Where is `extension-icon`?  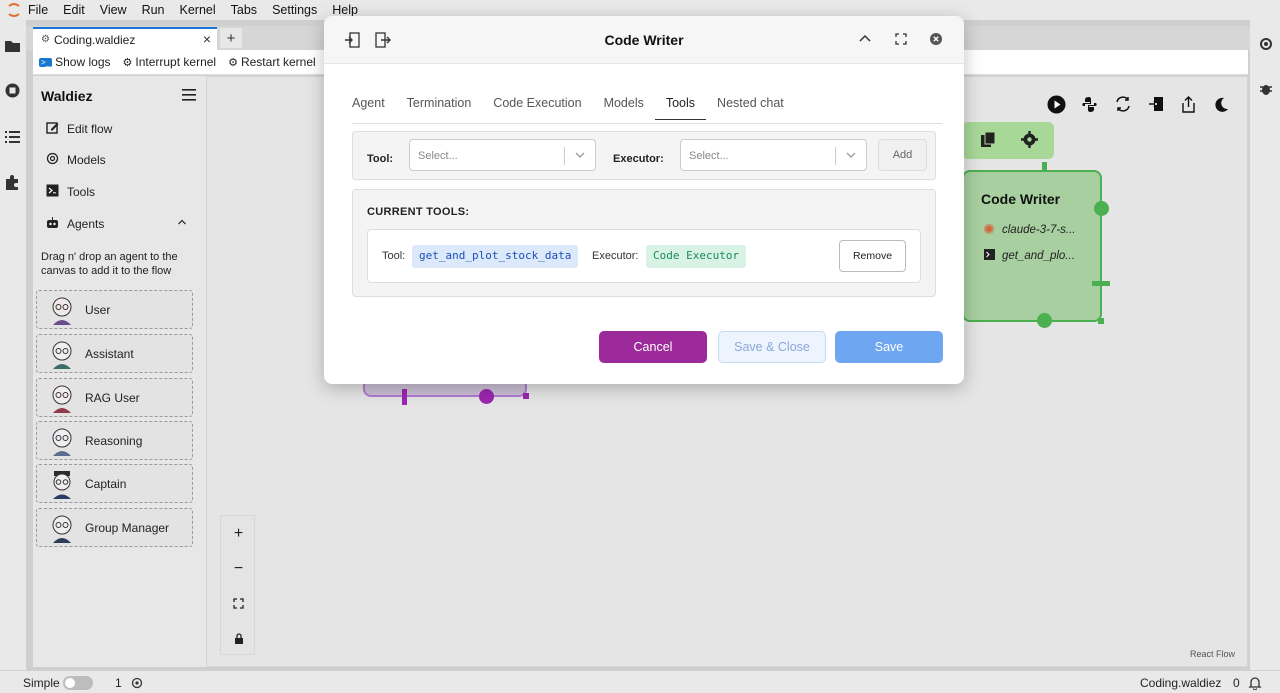 extension-icon is located at coordinates (12, 182).